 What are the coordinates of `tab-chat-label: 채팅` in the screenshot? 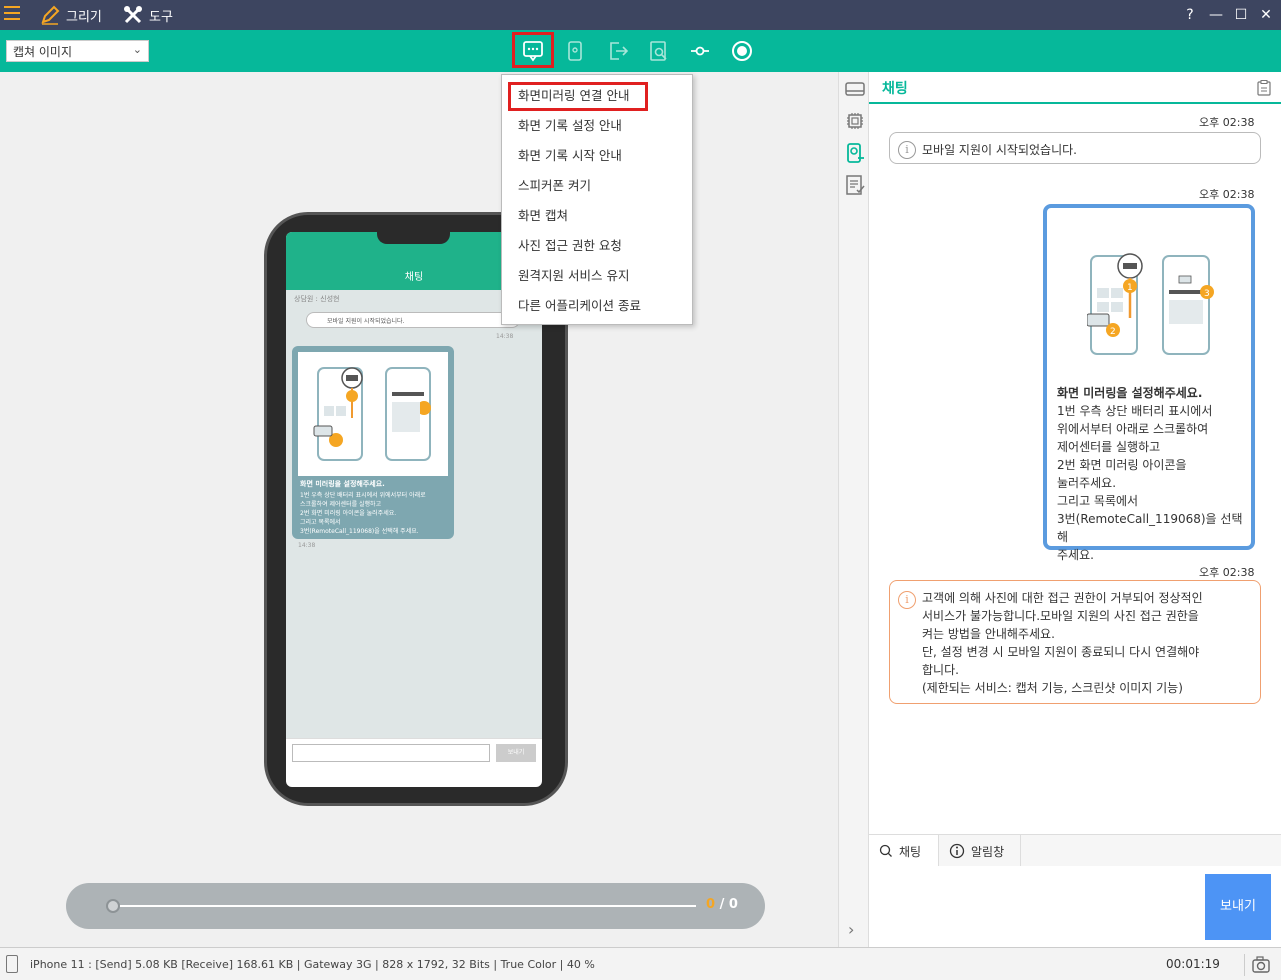 It's located at (910, 851).